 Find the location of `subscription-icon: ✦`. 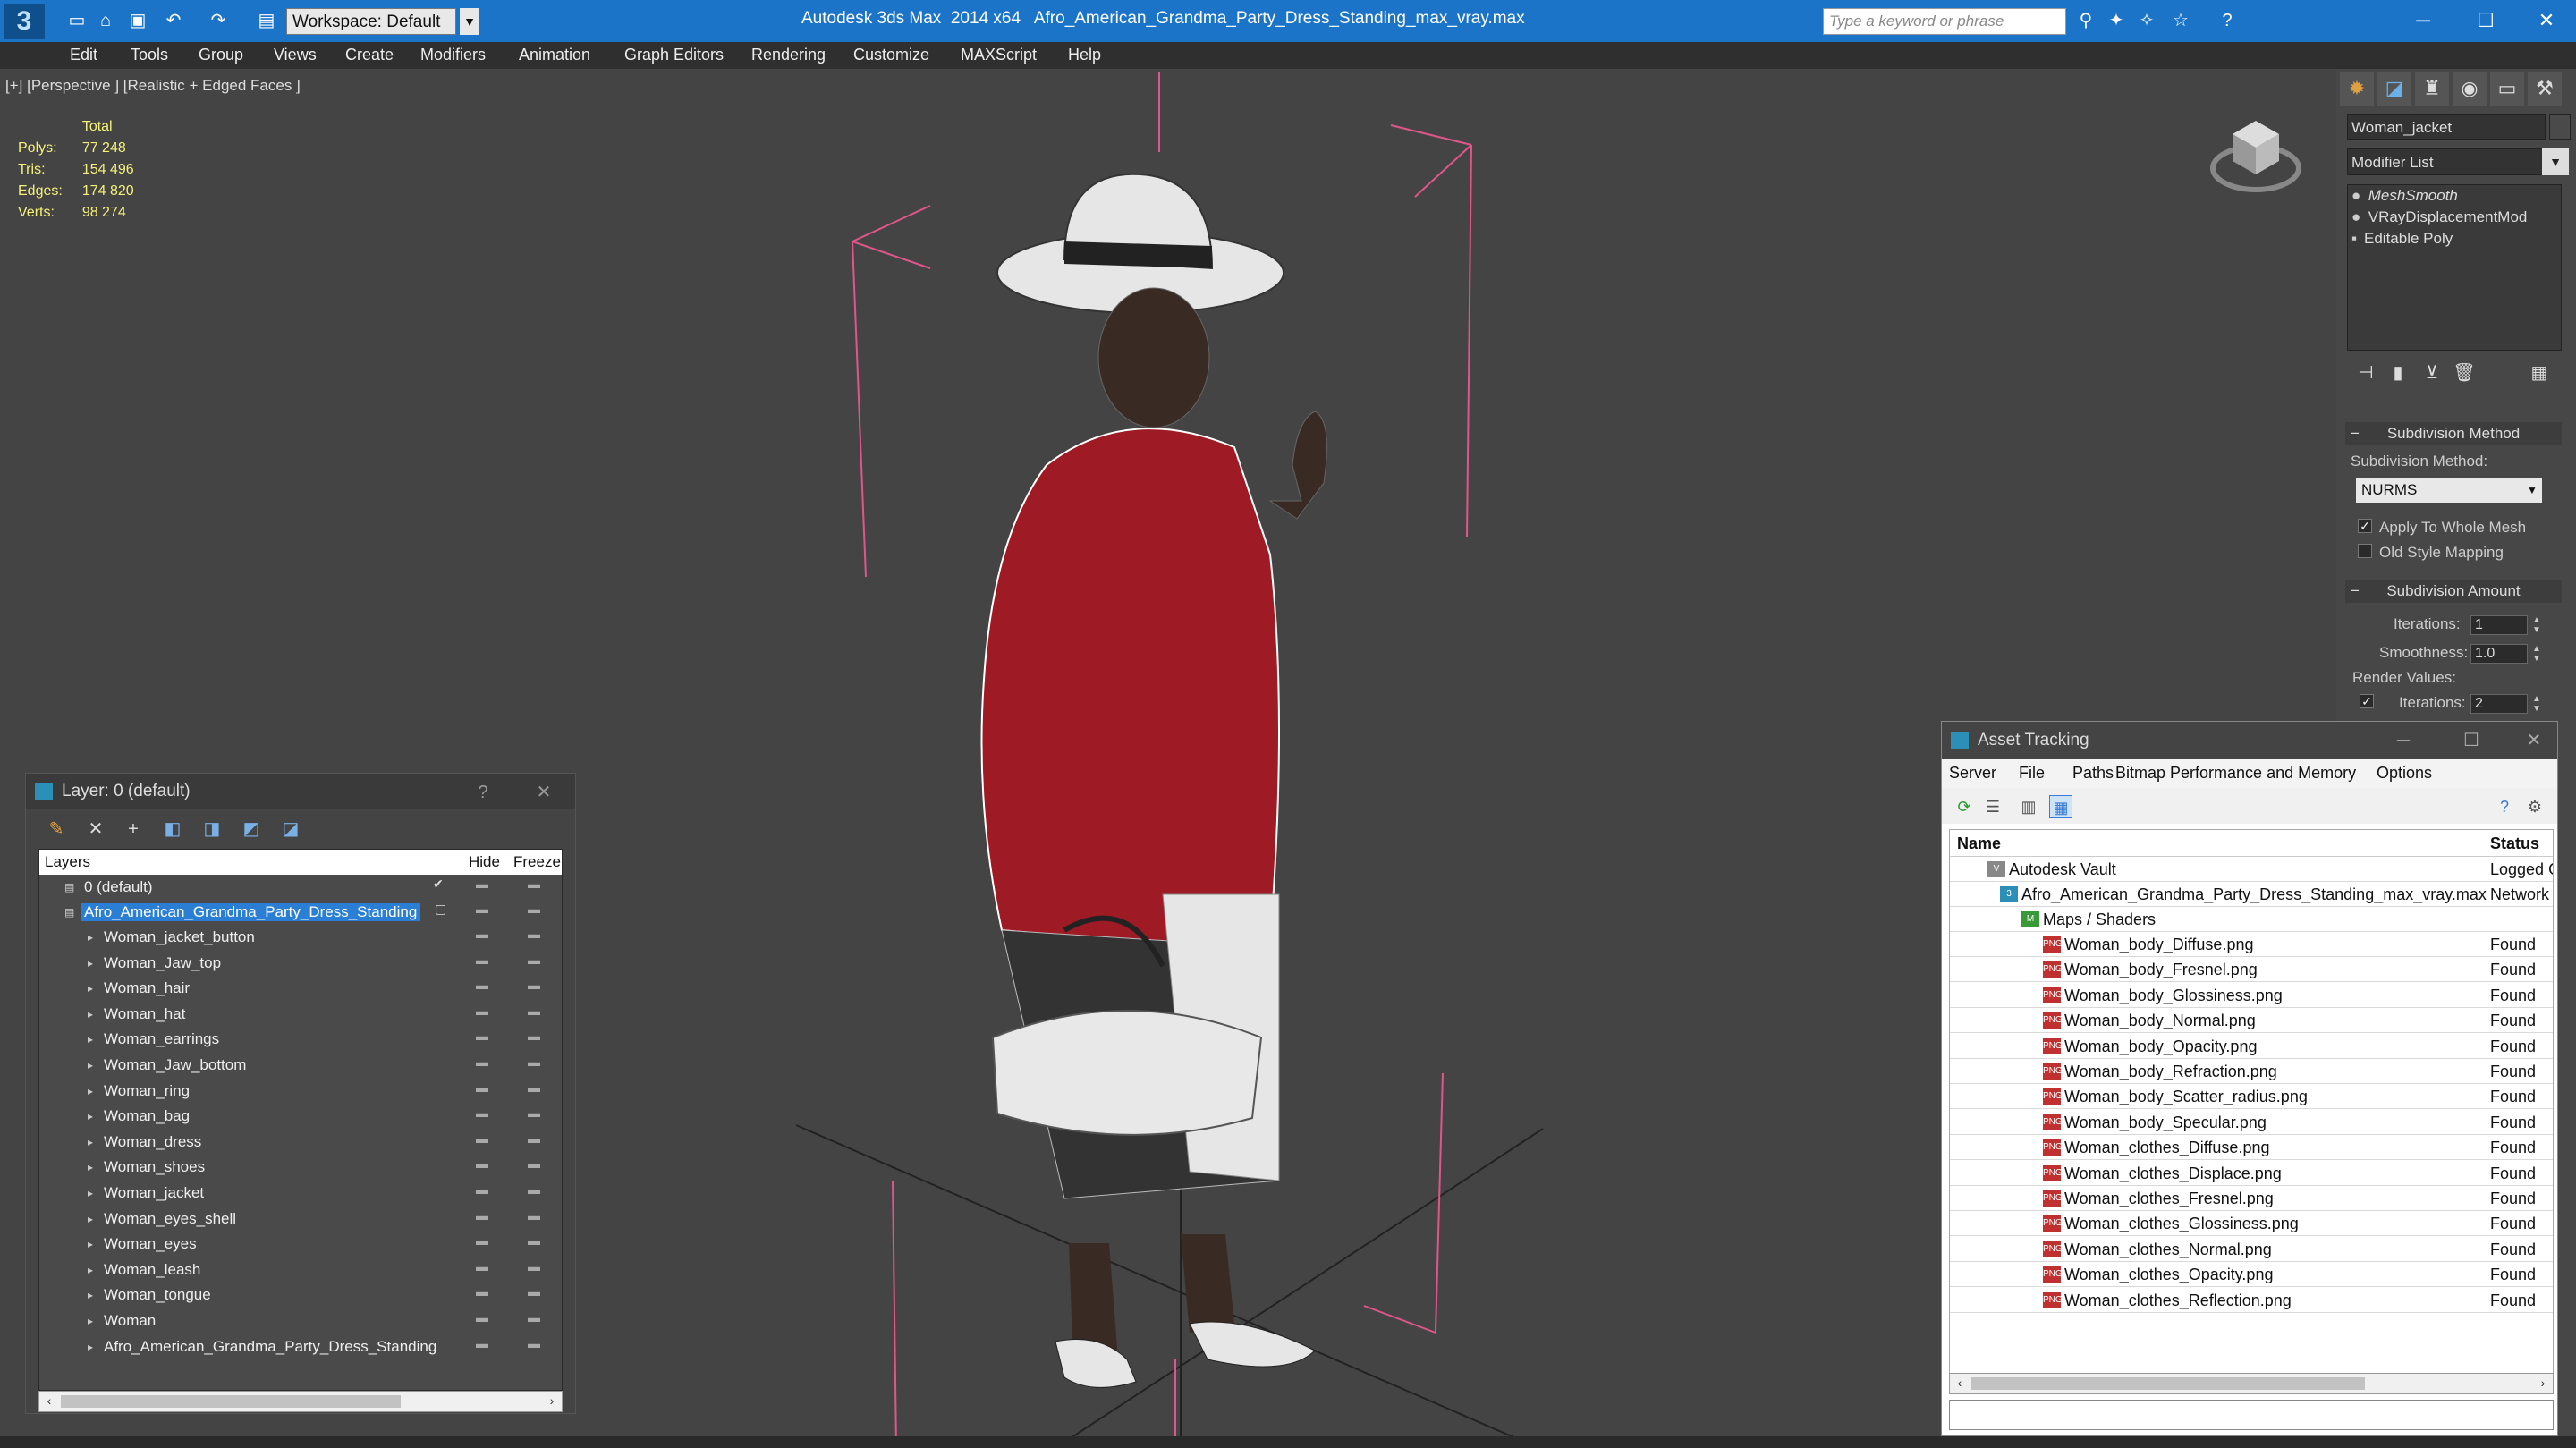

subscription-icon: ✦ is located at coordinates (2116, 20).